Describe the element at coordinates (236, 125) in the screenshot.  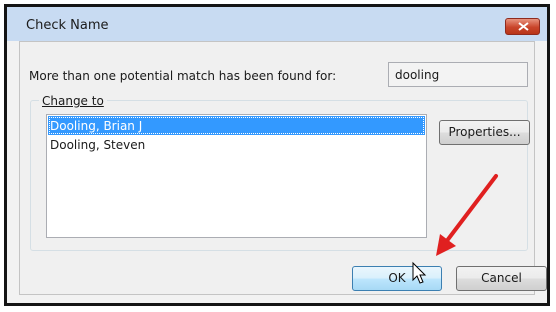
I see `list-item: Dooling, Brian J` at that location.